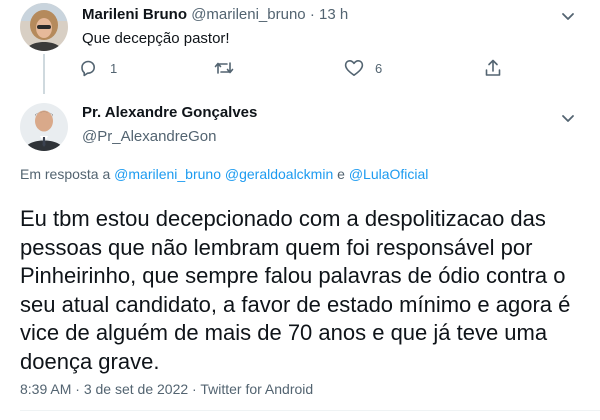 The image size is (600, 420). I want to click on retweet-button, so click(224, 68).